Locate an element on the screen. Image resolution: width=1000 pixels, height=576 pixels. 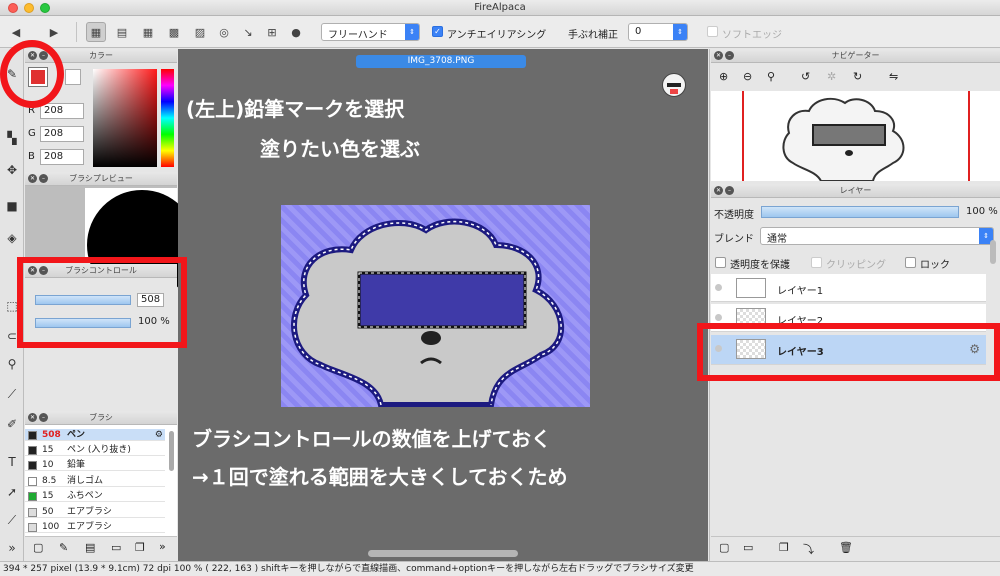
bucket-icon: ◈ is located at coordinates (12, 238).